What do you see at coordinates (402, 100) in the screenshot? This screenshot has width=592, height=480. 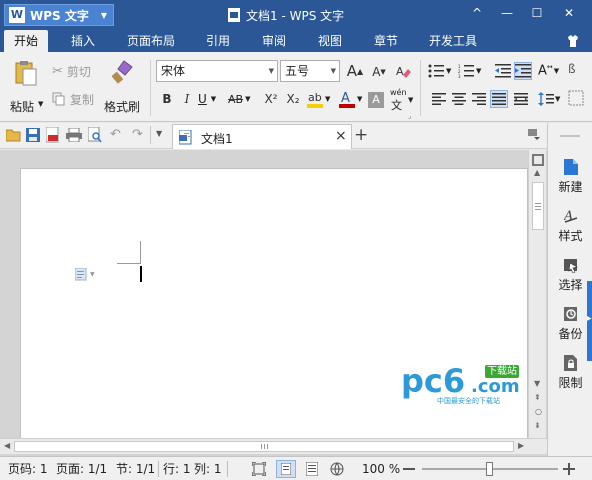 I see `phonetic-guide-button: wén 文 ▼` at bounding box center [402, 100].